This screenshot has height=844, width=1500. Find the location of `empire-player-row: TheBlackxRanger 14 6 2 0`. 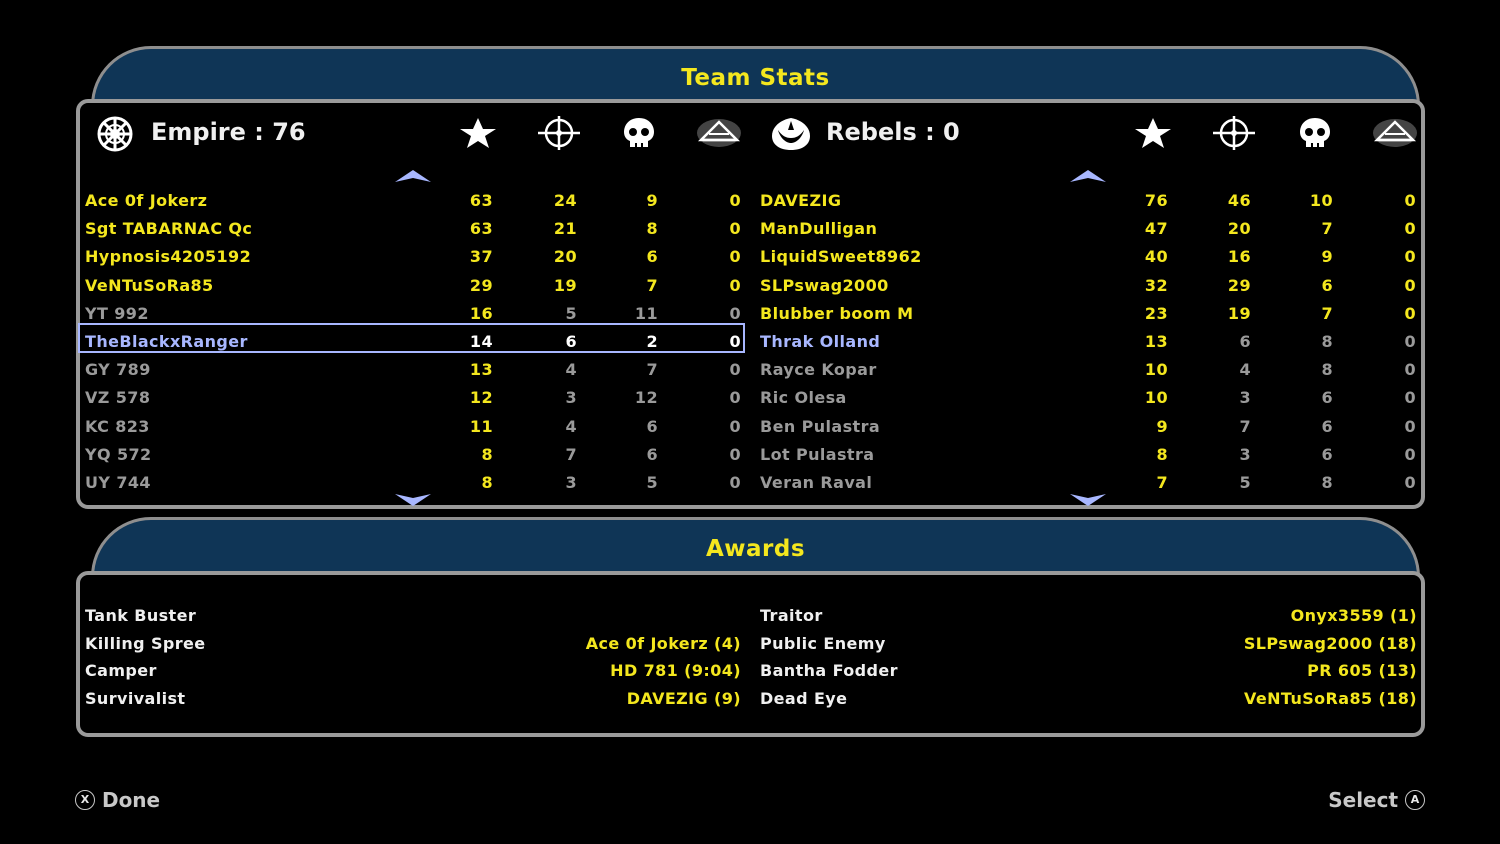

empire-player-row: TheBlackxRanger 14 6 2 0 is located at coordinates (417, 341).